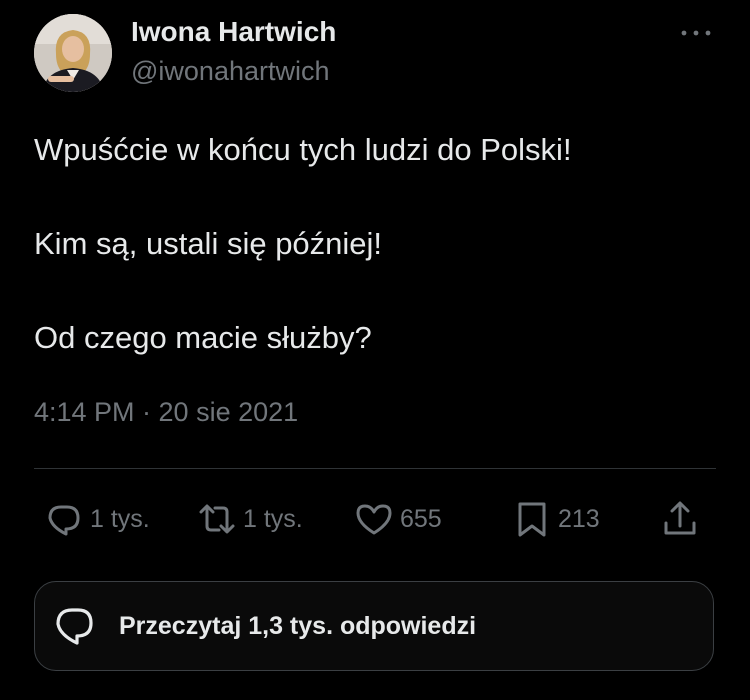 This screenshot has width=750, height=700. I want to click on share-upload-icon, so click(680, 518).